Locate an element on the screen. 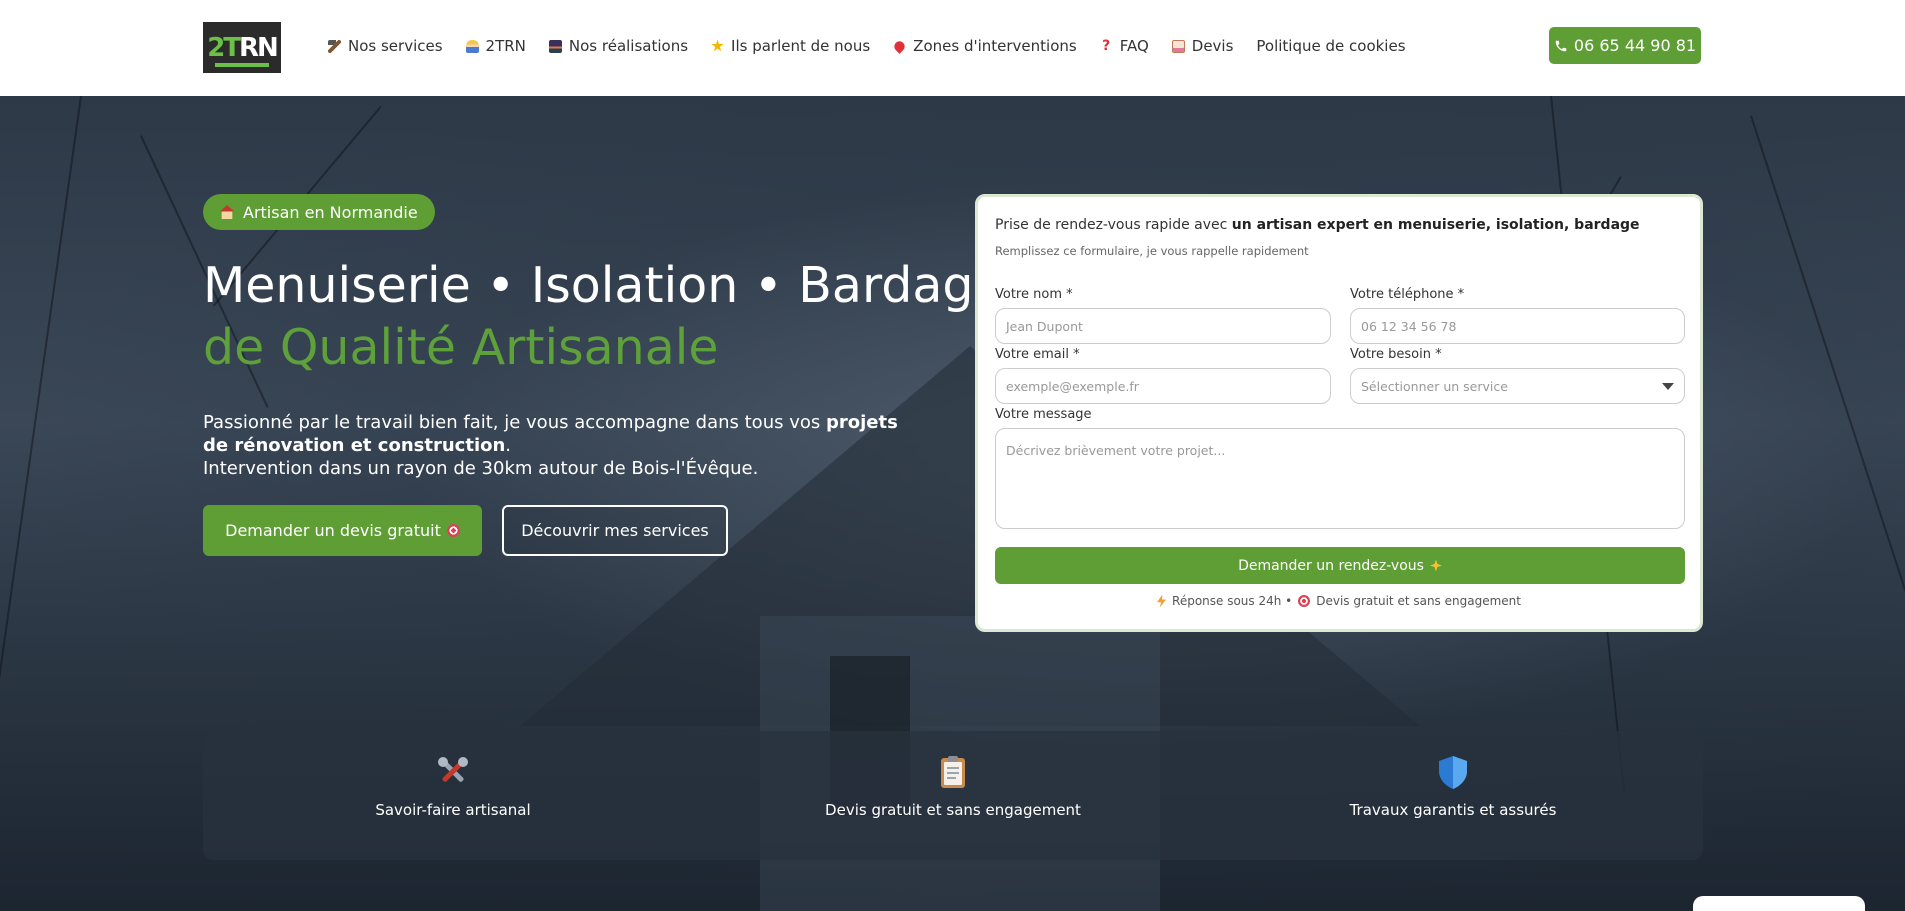  phone-label: Votre téléphone * is located at coordinates (1407, 294).